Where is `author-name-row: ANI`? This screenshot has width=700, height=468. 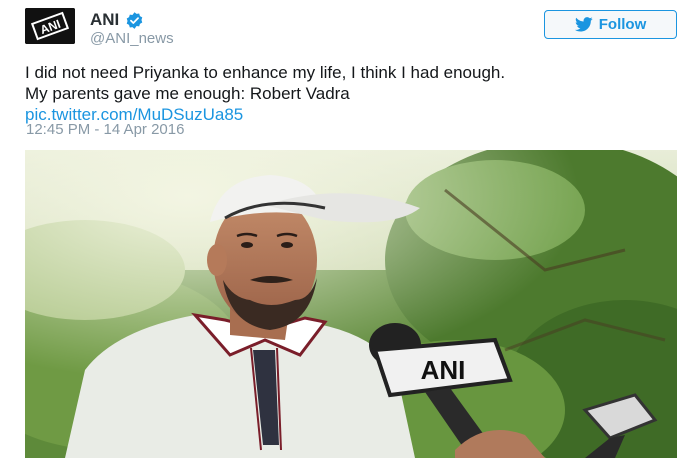 author-name-row: ANI is located at coordinates (117, 20).